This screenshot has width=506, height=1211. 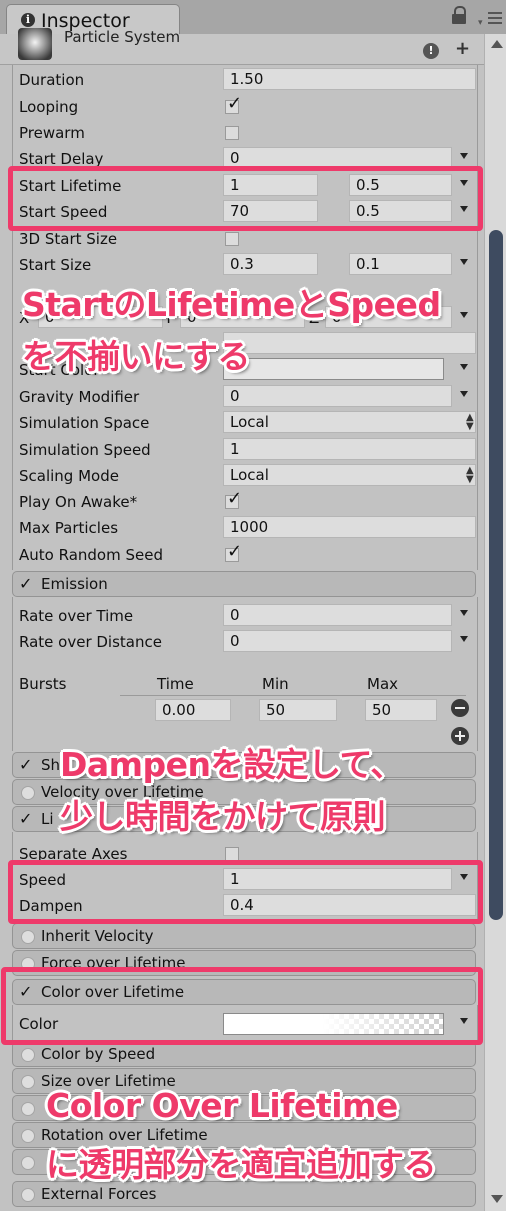 I want to click on add-icon: +, so click(x=462, y=48).